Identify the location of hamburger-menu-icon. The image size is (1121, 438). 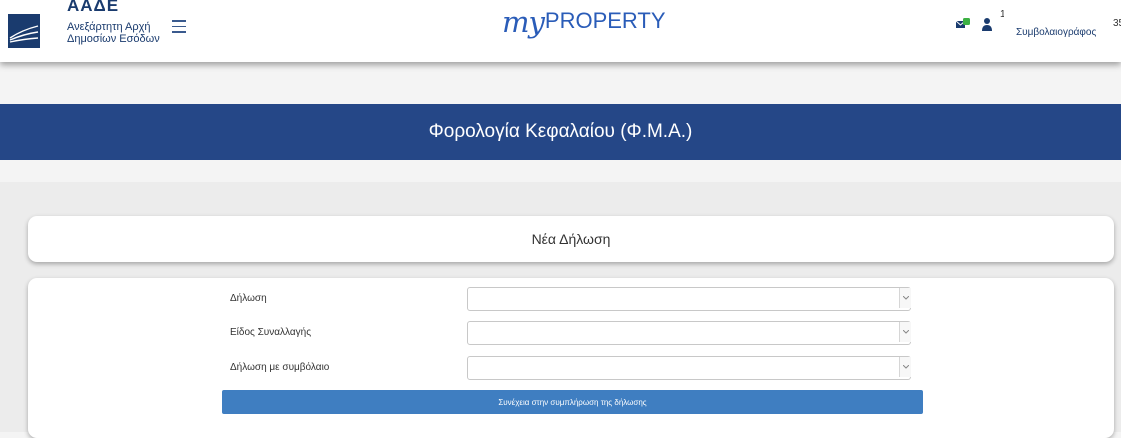
(179, 27).